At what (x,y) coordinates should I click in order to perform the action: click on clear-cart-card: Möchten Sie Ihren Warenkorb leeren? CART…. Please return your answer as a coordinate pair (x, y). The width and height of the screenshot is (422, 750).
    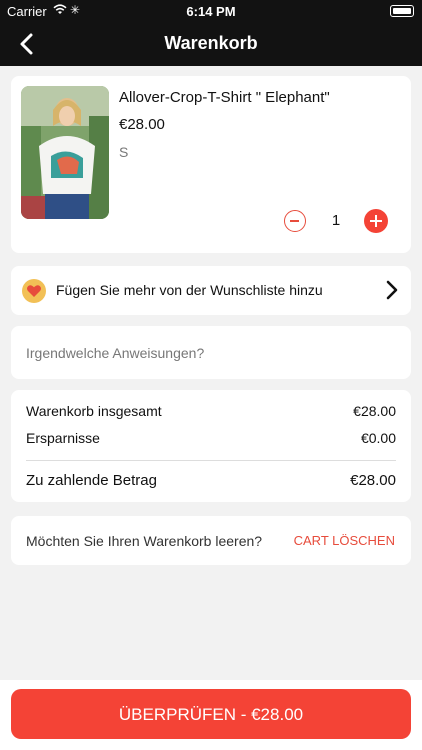
    Looking at the image, I should click on (211, 540).